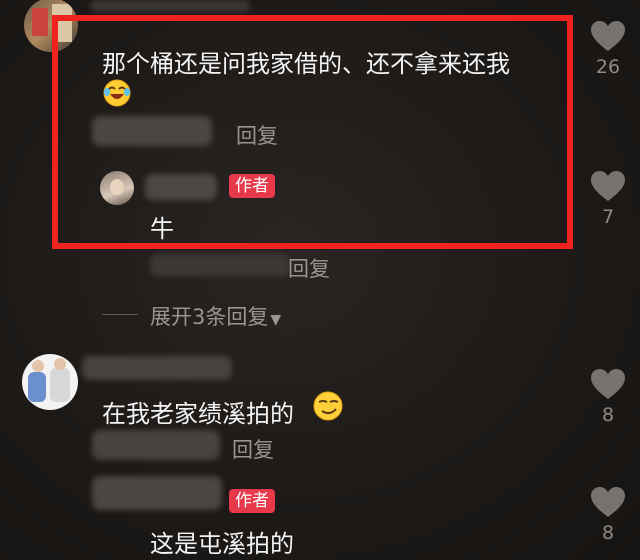  Describe the element at coordinates (181, 187) in the screenshot. I see `author-name-blurred` at that location.